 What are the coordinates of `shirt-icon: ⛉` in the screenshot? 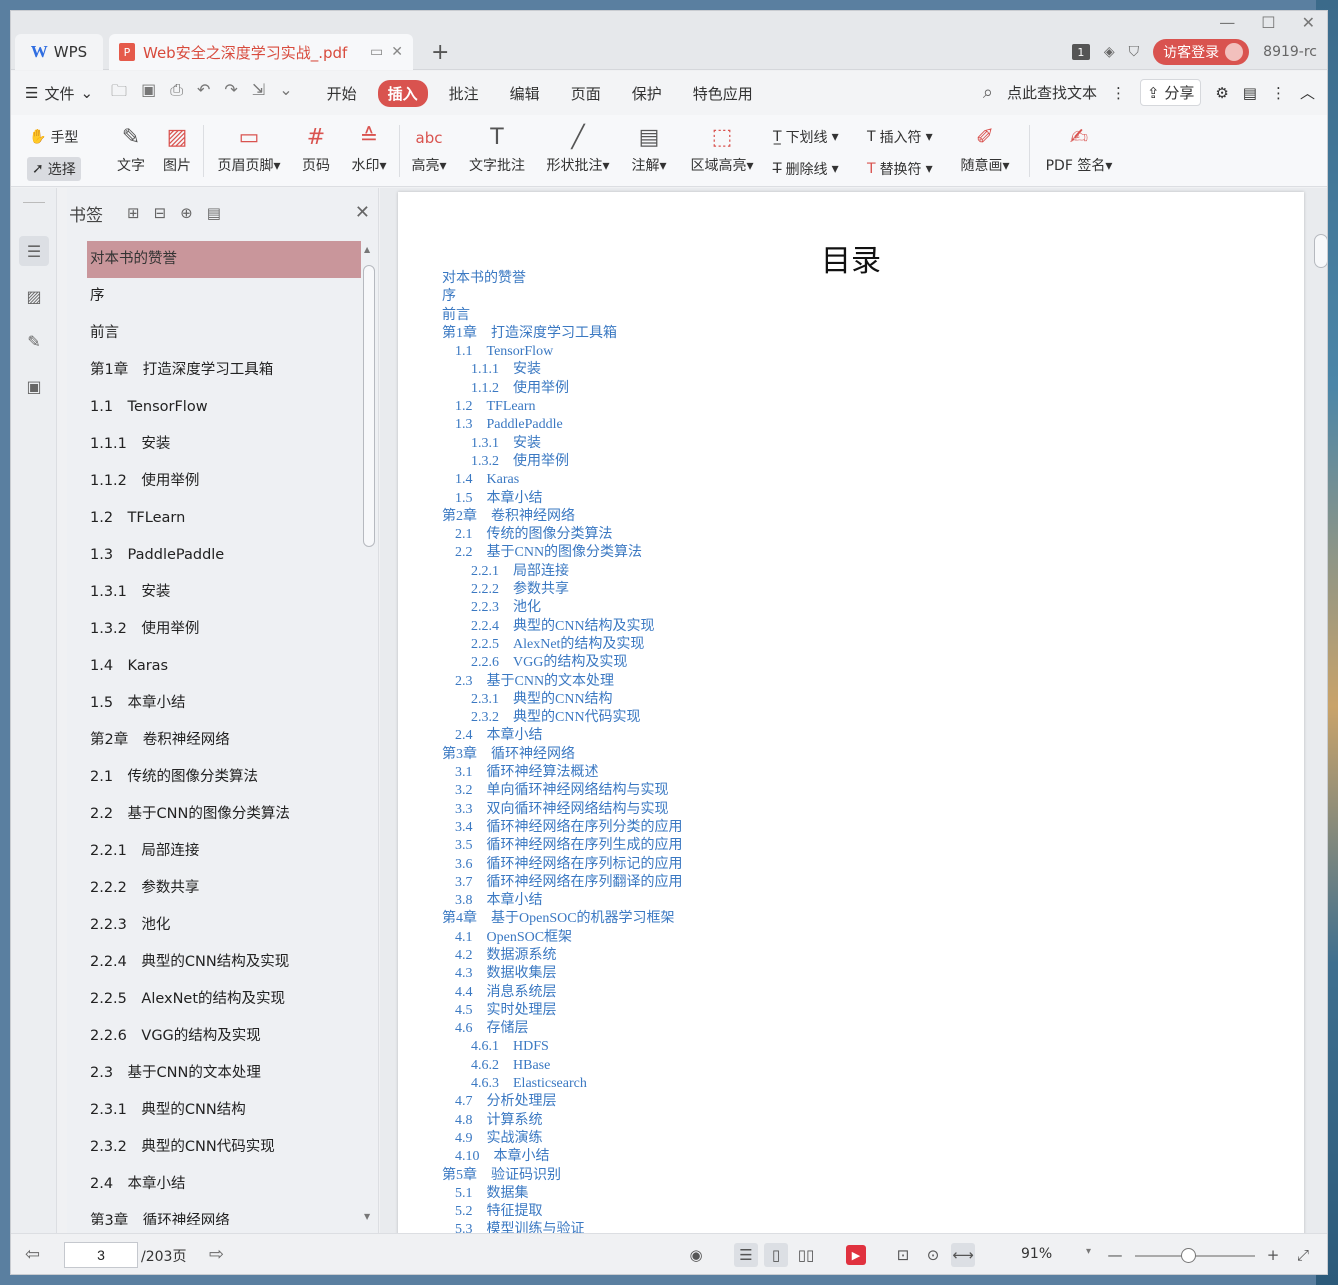 It's located at (1134, 52).